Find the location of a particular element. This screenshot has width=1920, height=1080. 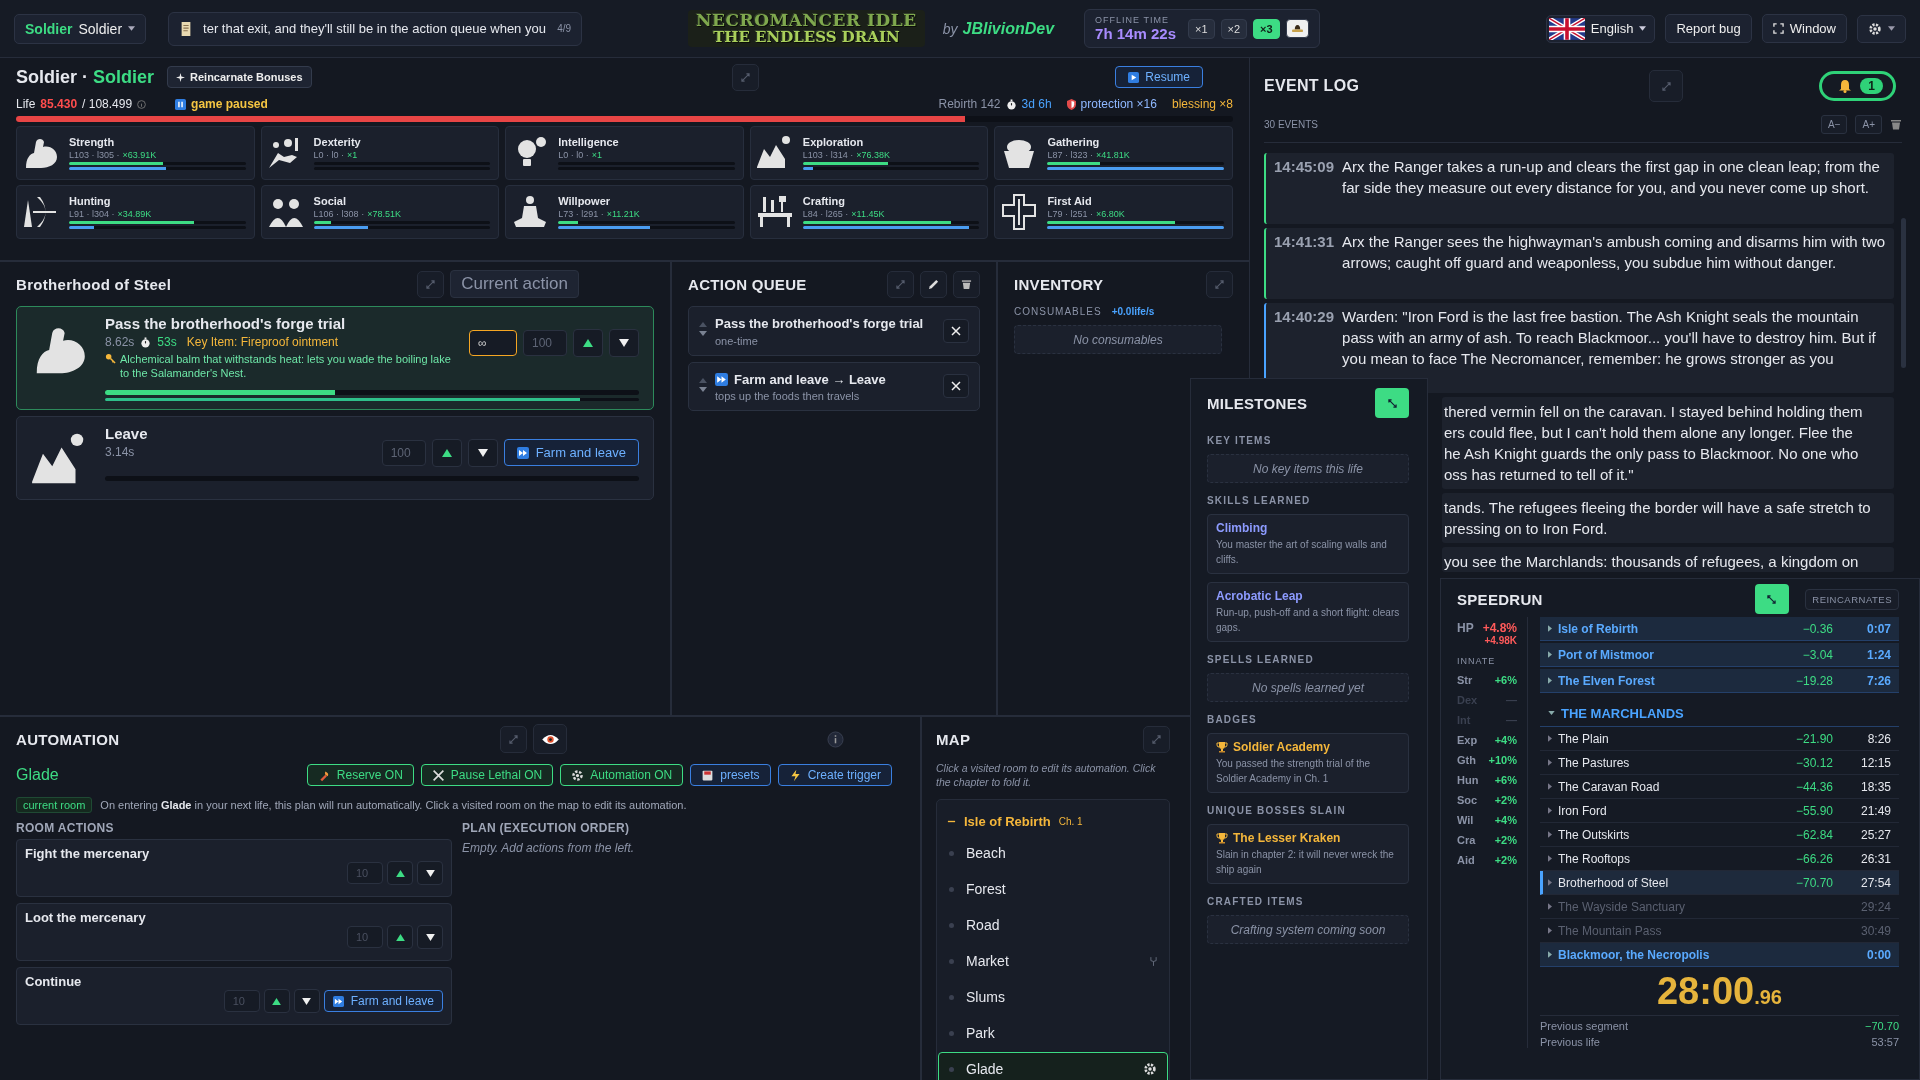

segment-row: Brotherhood of Steel −70.70 27:54 is located at coordinates (1719, 883).